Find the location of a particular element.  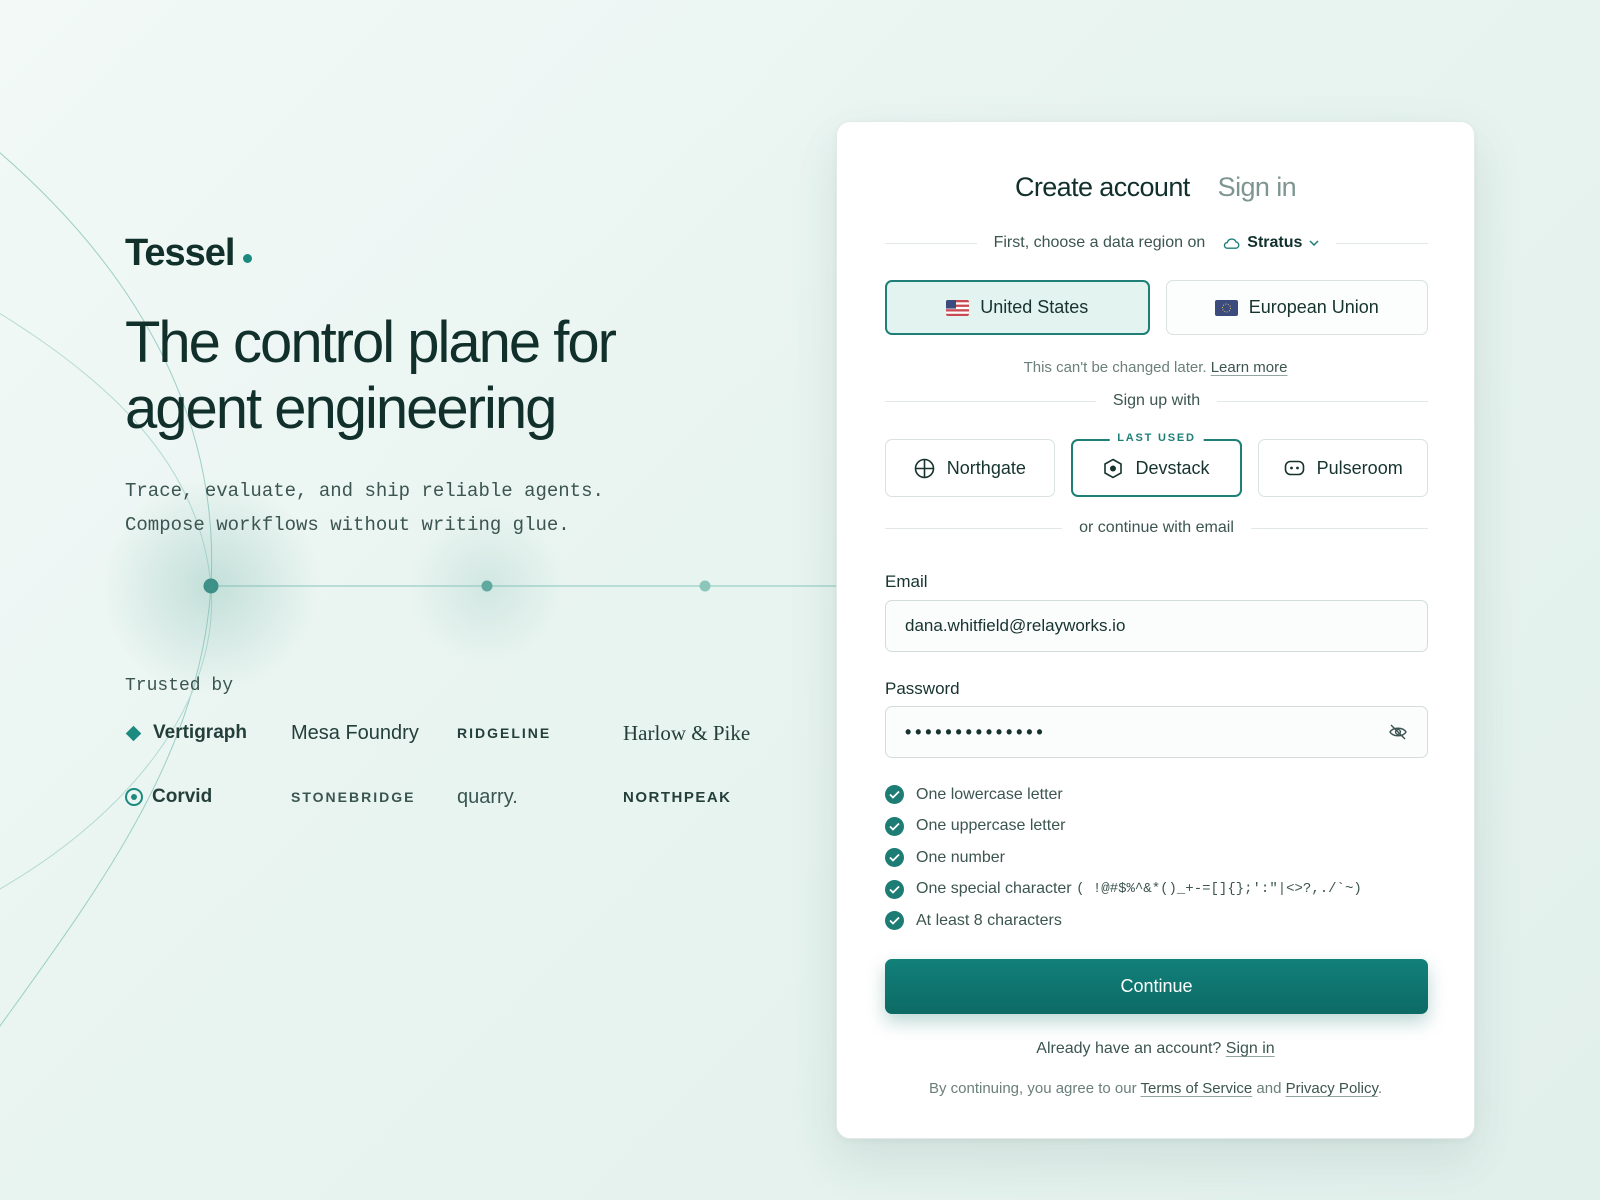

sso-label: Devstack is located at coordinates (1172, 467).